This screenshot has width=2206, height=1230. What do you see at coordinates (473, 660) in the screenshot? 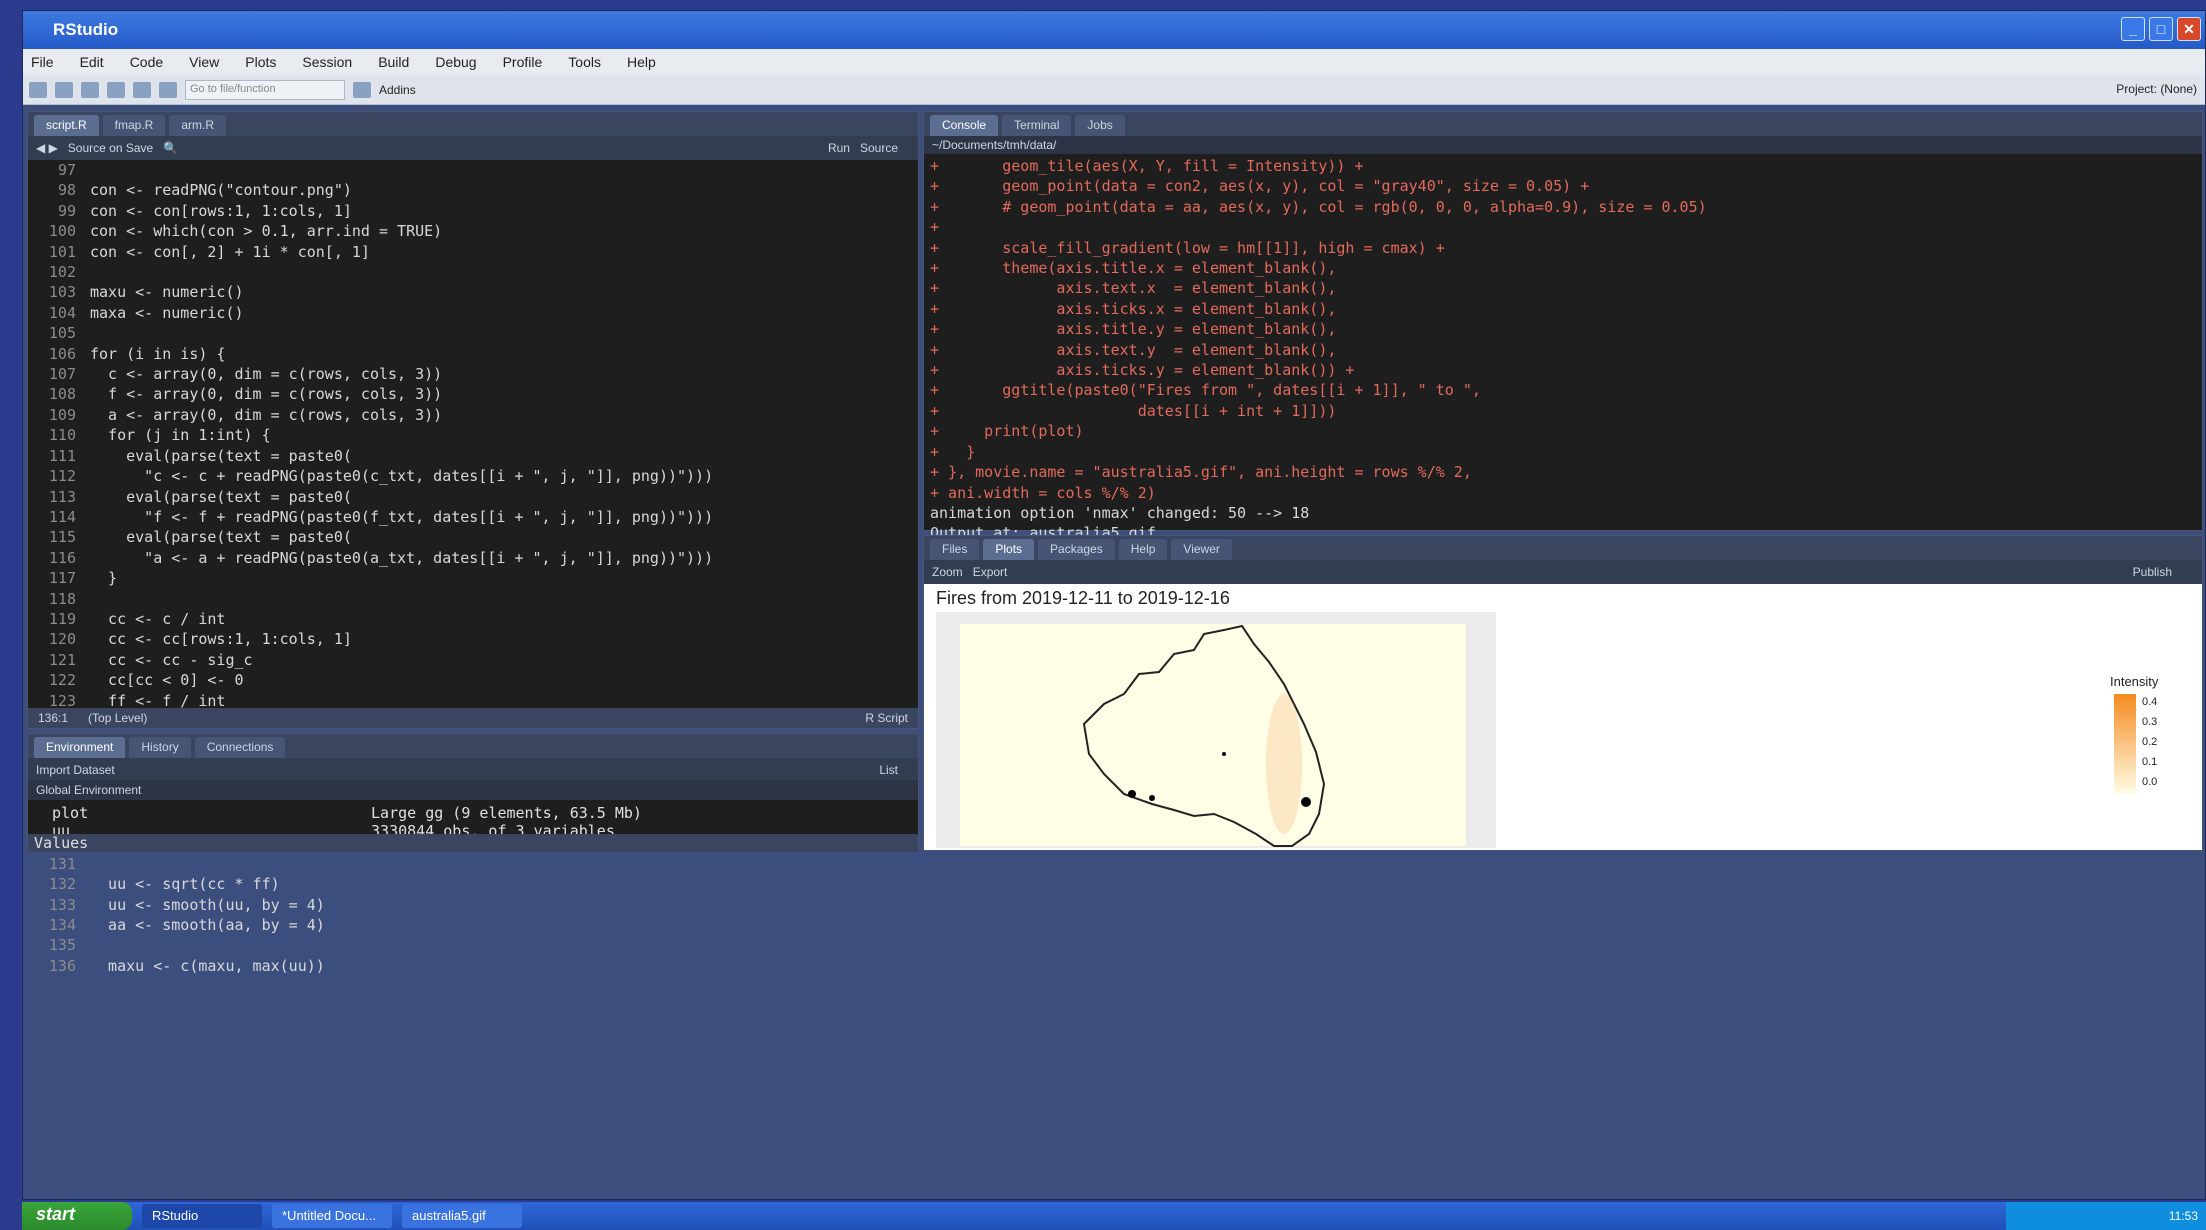
I see `code-line: 121 cc <- cc - sig_c` at bounding box center [473, 660].